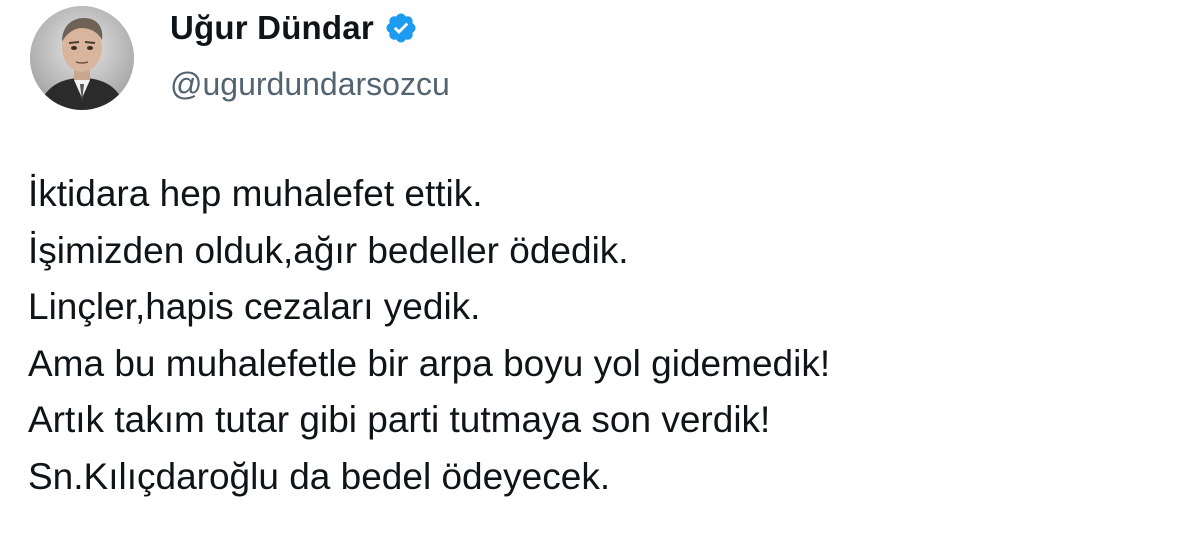 The height and width of the screenshot is (560, 1200). Describe the element at coordinates (401, 28) in the screenshot. I see `verified-badge-icon` at that location.